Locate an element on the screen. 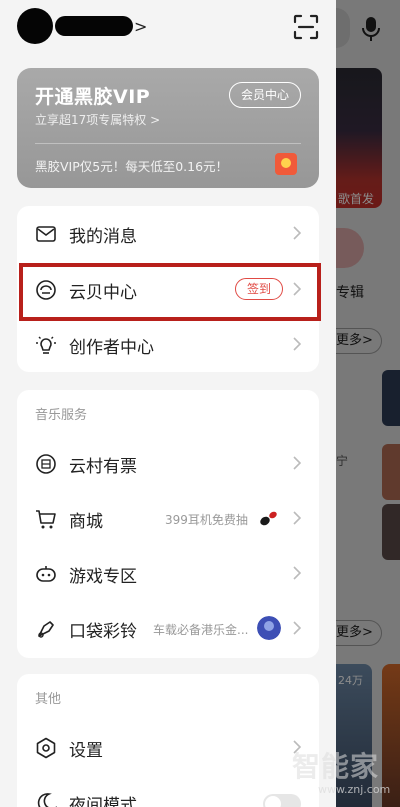 This screenshot has width=400, height=807. earphone-icon is located at coordinates (268, 518).